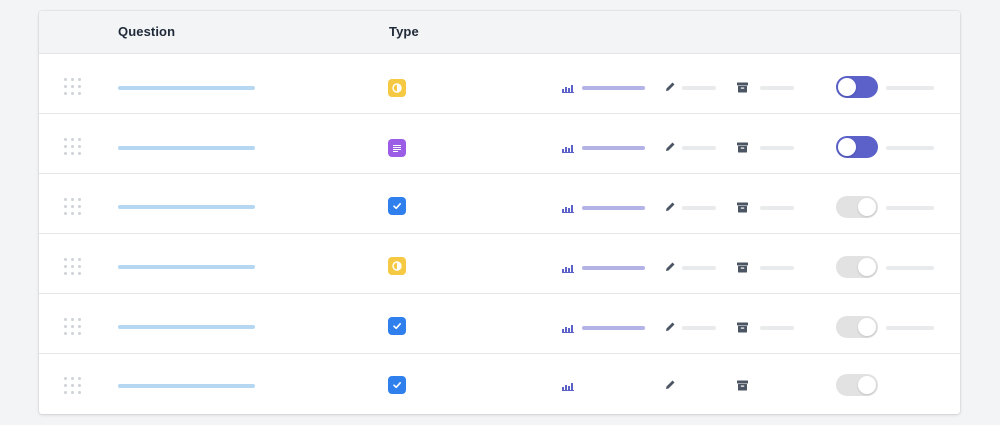  Describe the element at coordinates (404, 31) in the screenshot. I see `type-column-header: Type` at that location.